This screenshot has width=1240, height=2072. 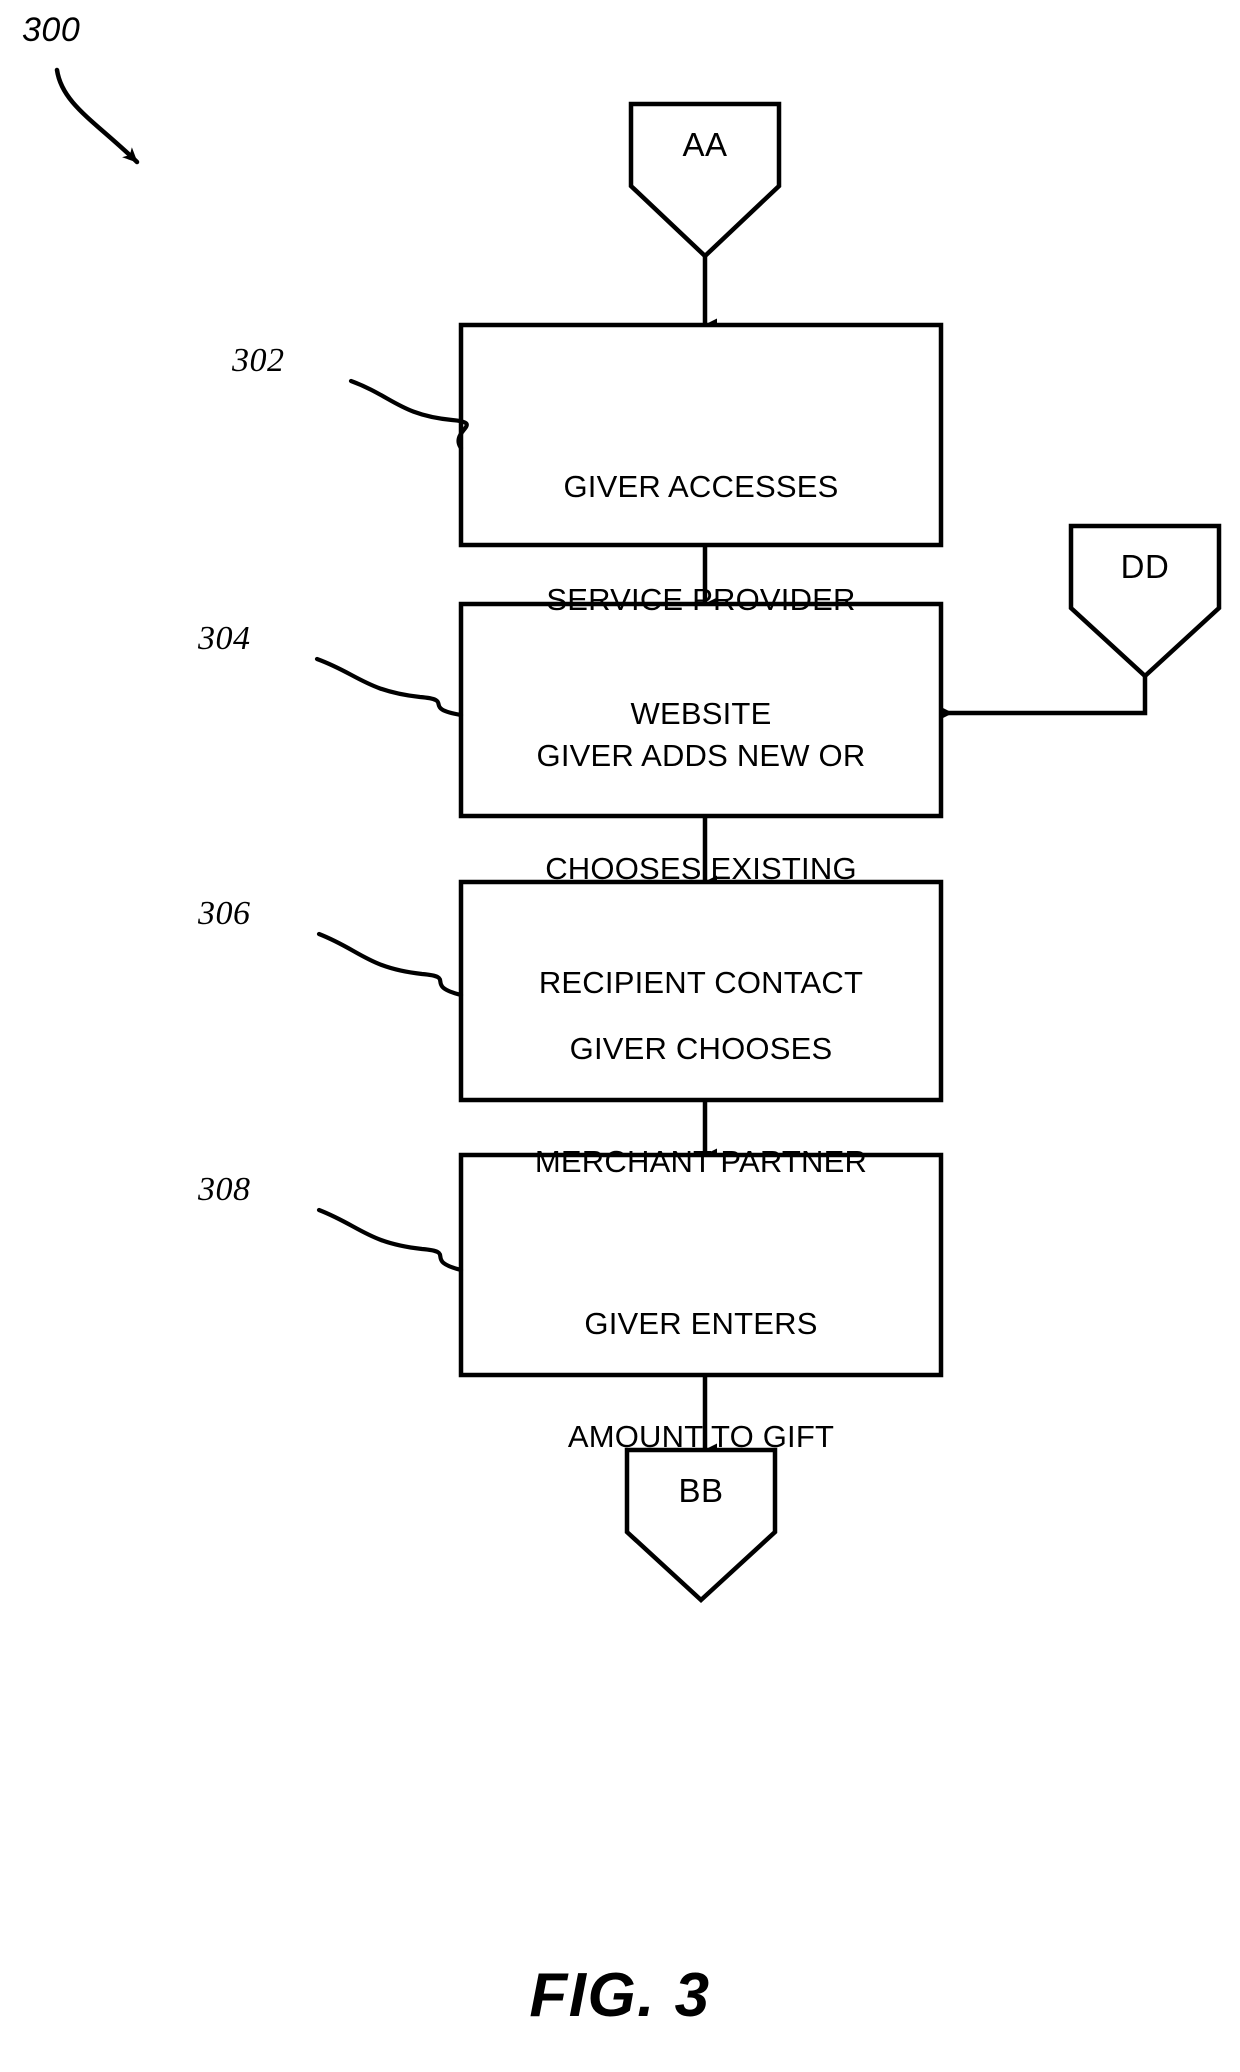 What do you see at coordinates (701, 1323) in the screenshot?
I see `process-label-308-line-1: GIVER ENTERS` at bounding box center [701, 1323].